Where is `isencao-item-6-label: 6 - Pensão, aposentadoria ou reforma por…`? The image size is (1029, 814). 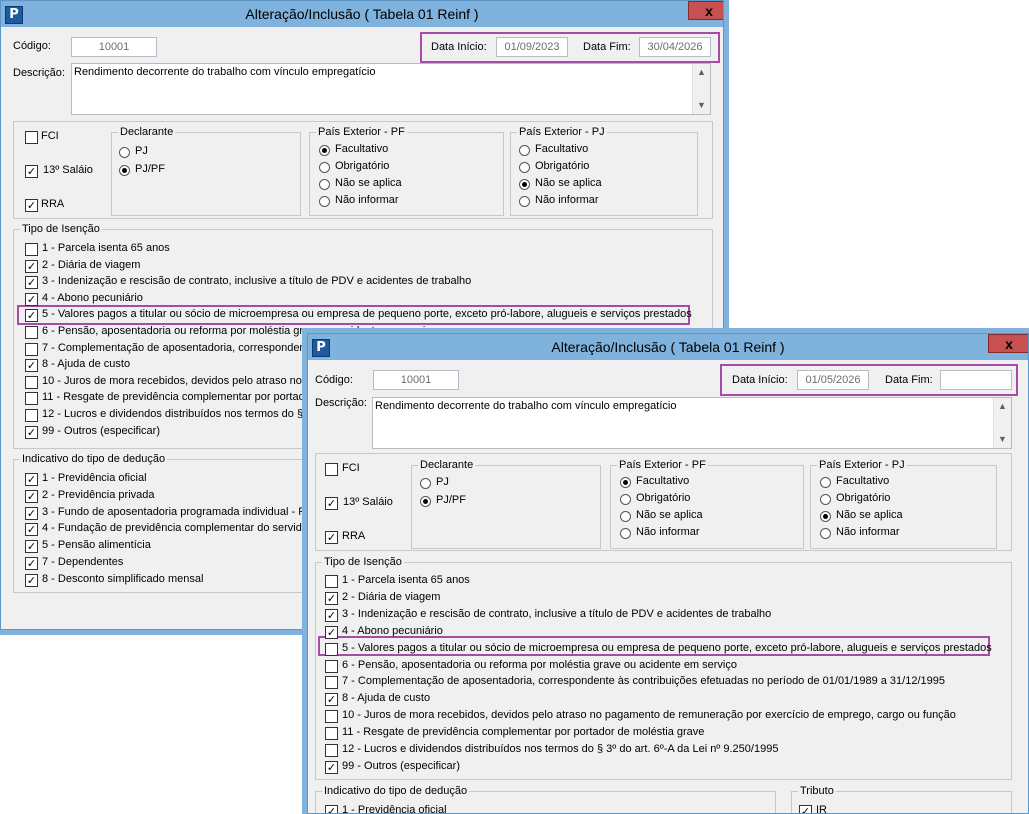
isencao-item-6-label: 6 - Pensão, aposentadoria ou reforma por… is located at coordinates (539, 664).